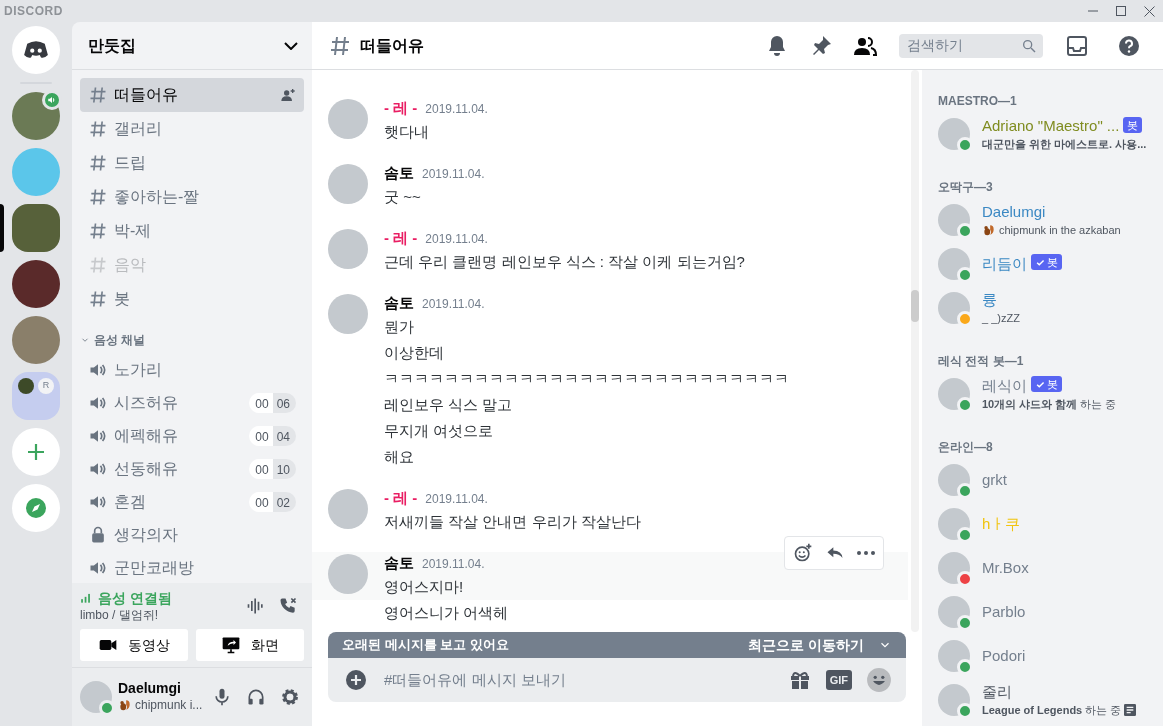 The image size is (1163, 726). Describe the element at coordinates (1046, 308) in the screenshot. I see `member-item: 륭 _ _)zZZ` at that location.